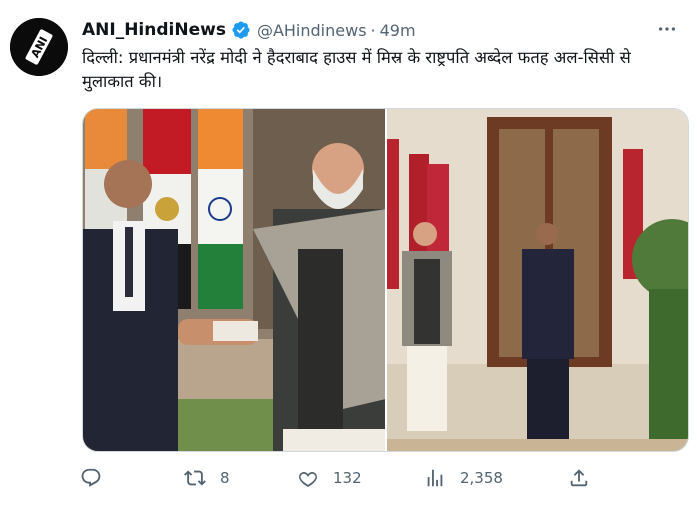  I want to click on more-icon, so click(667, 29).